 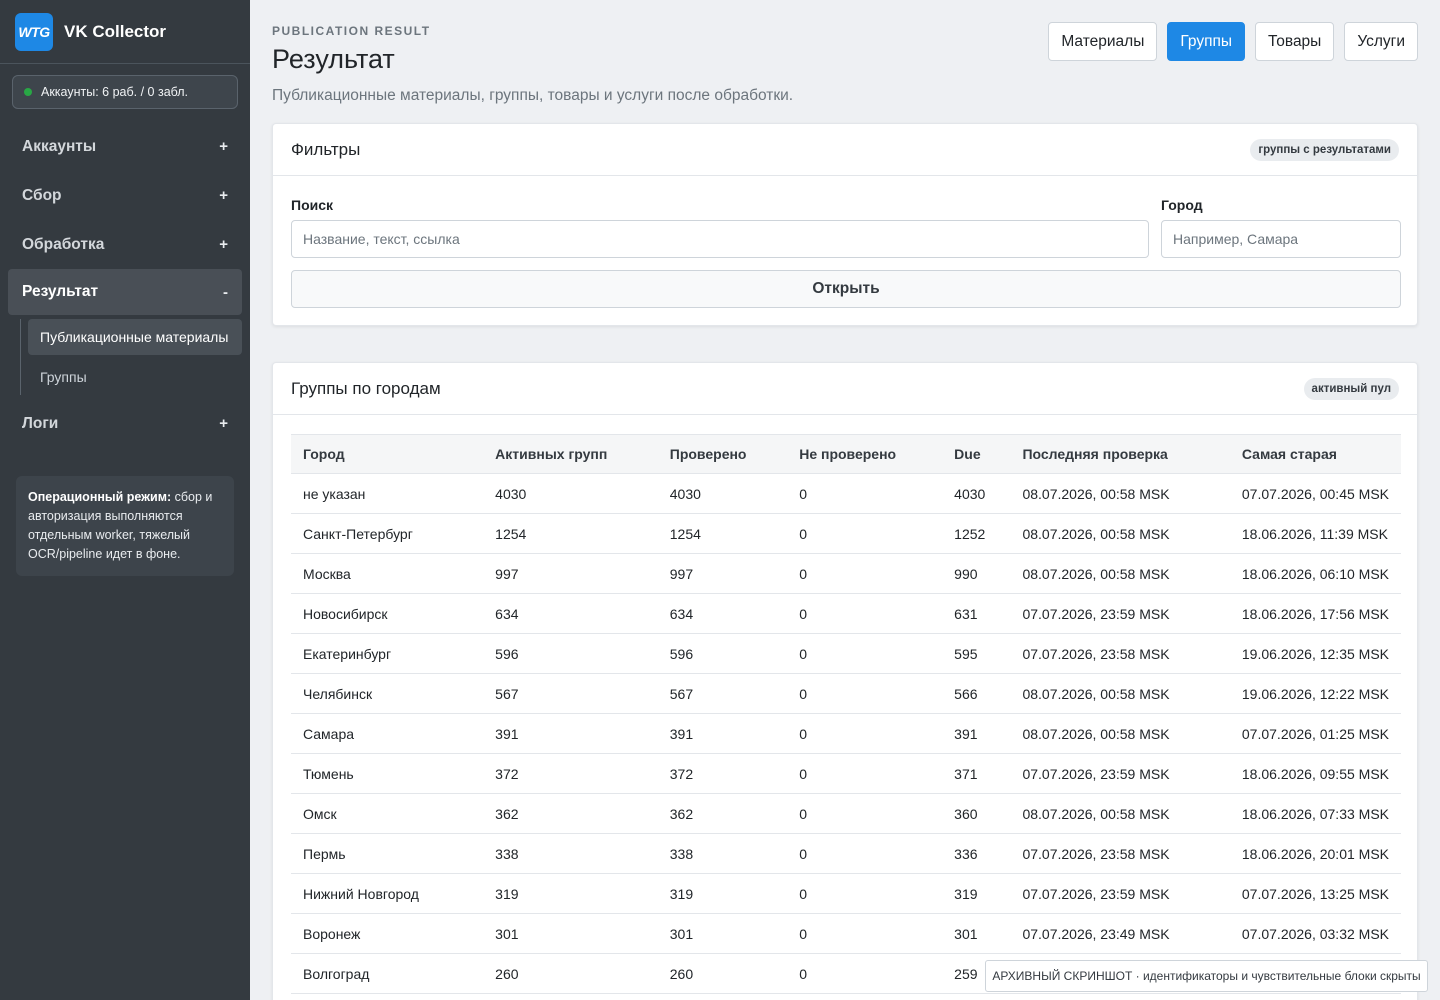 I want to click on cell-checked: 997, so click(x=722, y=573).